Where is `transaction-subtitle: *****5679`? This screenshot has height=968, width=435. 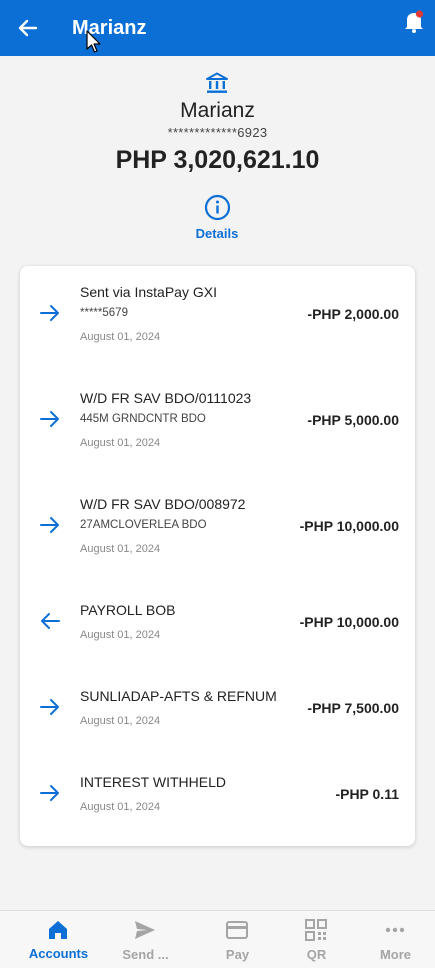 transaction-subtitle: *****5679 is located at coordinates (104, 313).